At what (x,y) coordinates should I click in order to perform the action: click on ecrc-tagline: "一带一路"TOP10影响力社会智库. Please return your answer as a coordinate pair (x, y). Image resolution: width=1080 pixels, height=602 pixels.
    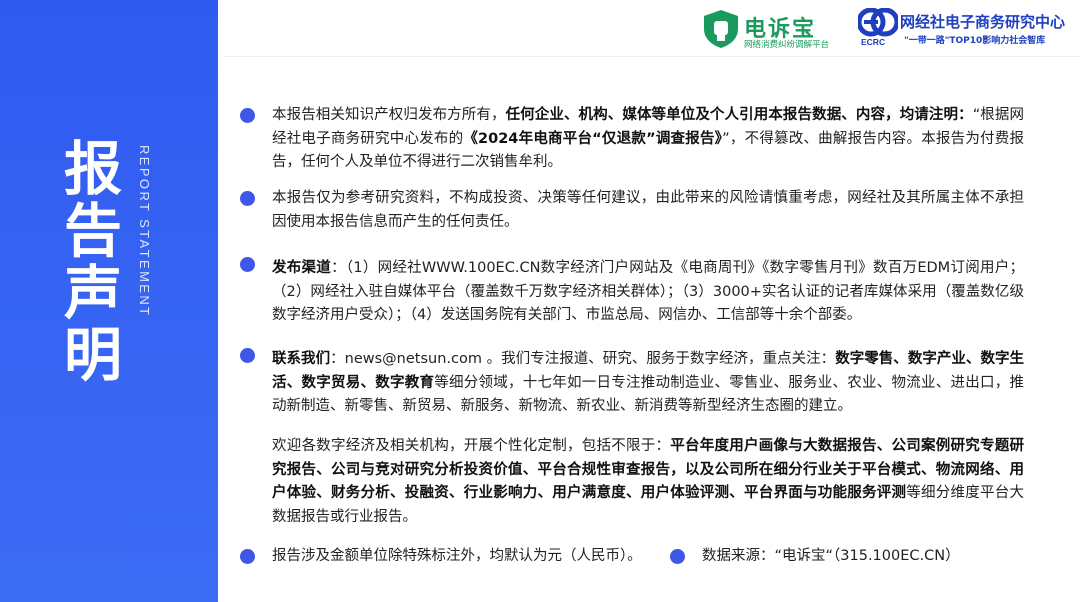
    Looking at the image, I should click on (975, 41).